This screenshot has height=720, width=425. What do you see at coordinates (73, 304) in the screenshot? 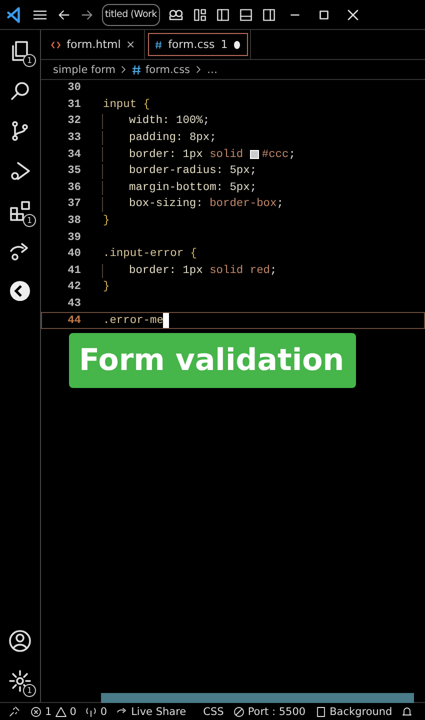
I see `line-number: 43` at bounding box center [73, 304].